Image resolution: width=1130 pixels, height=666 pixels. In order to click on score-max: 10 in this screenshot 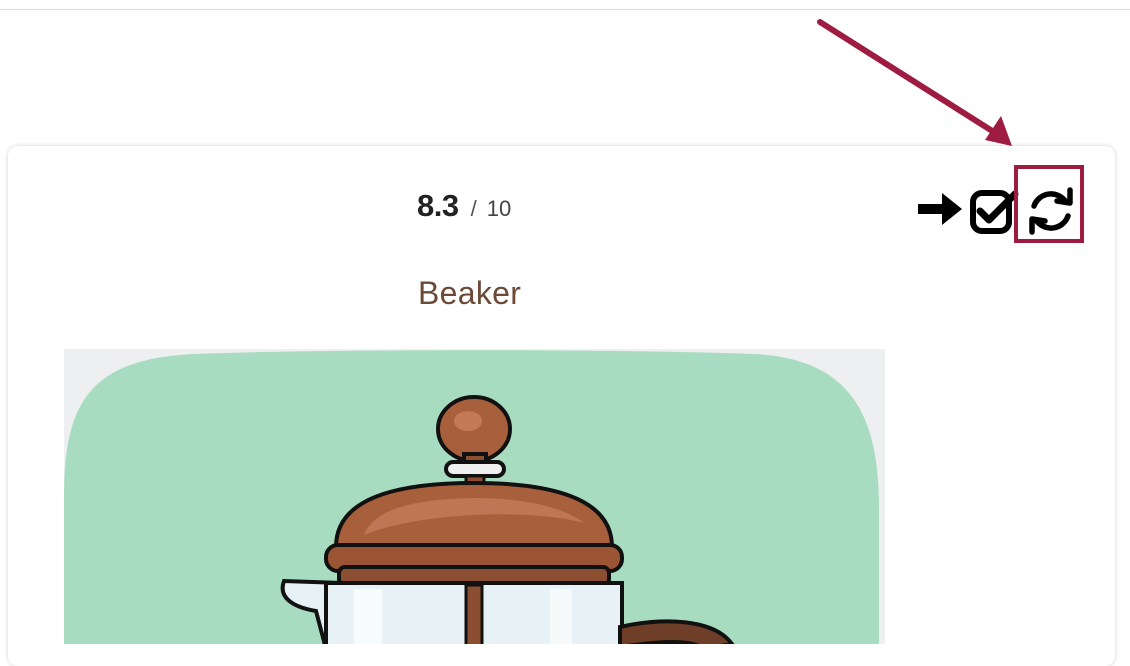, I will do `click(499, 208)`.